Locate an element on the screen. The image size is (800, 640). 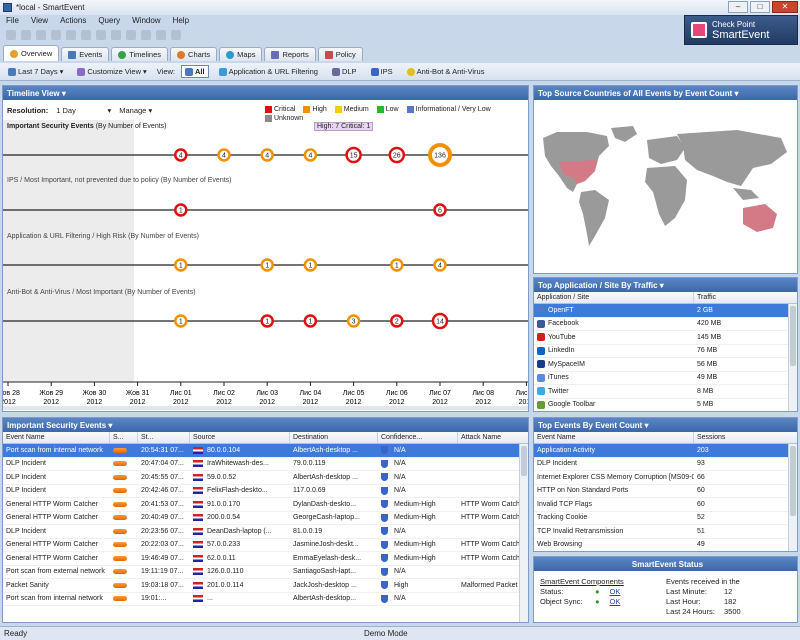
tab-policy: Policy is located at coordinates (340, 54).